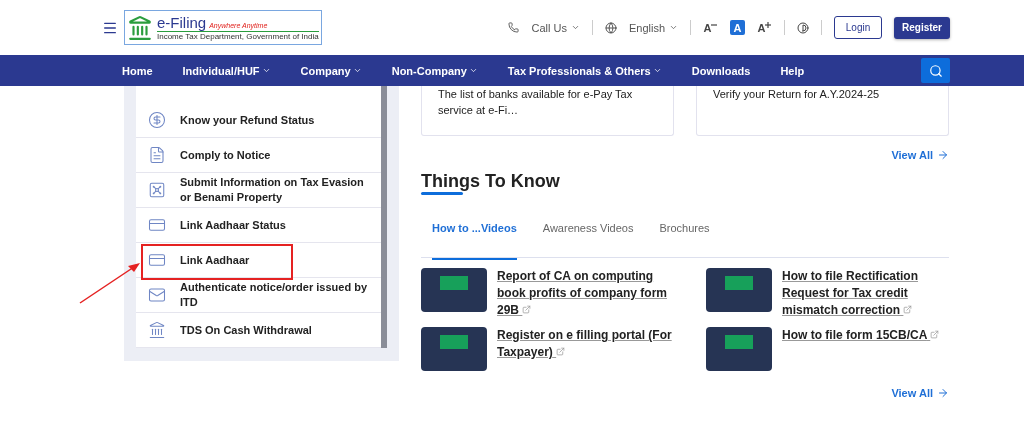 The height and width of the screenshot is (429, 1024). I want to click on plus-icon, so click(768, 24).